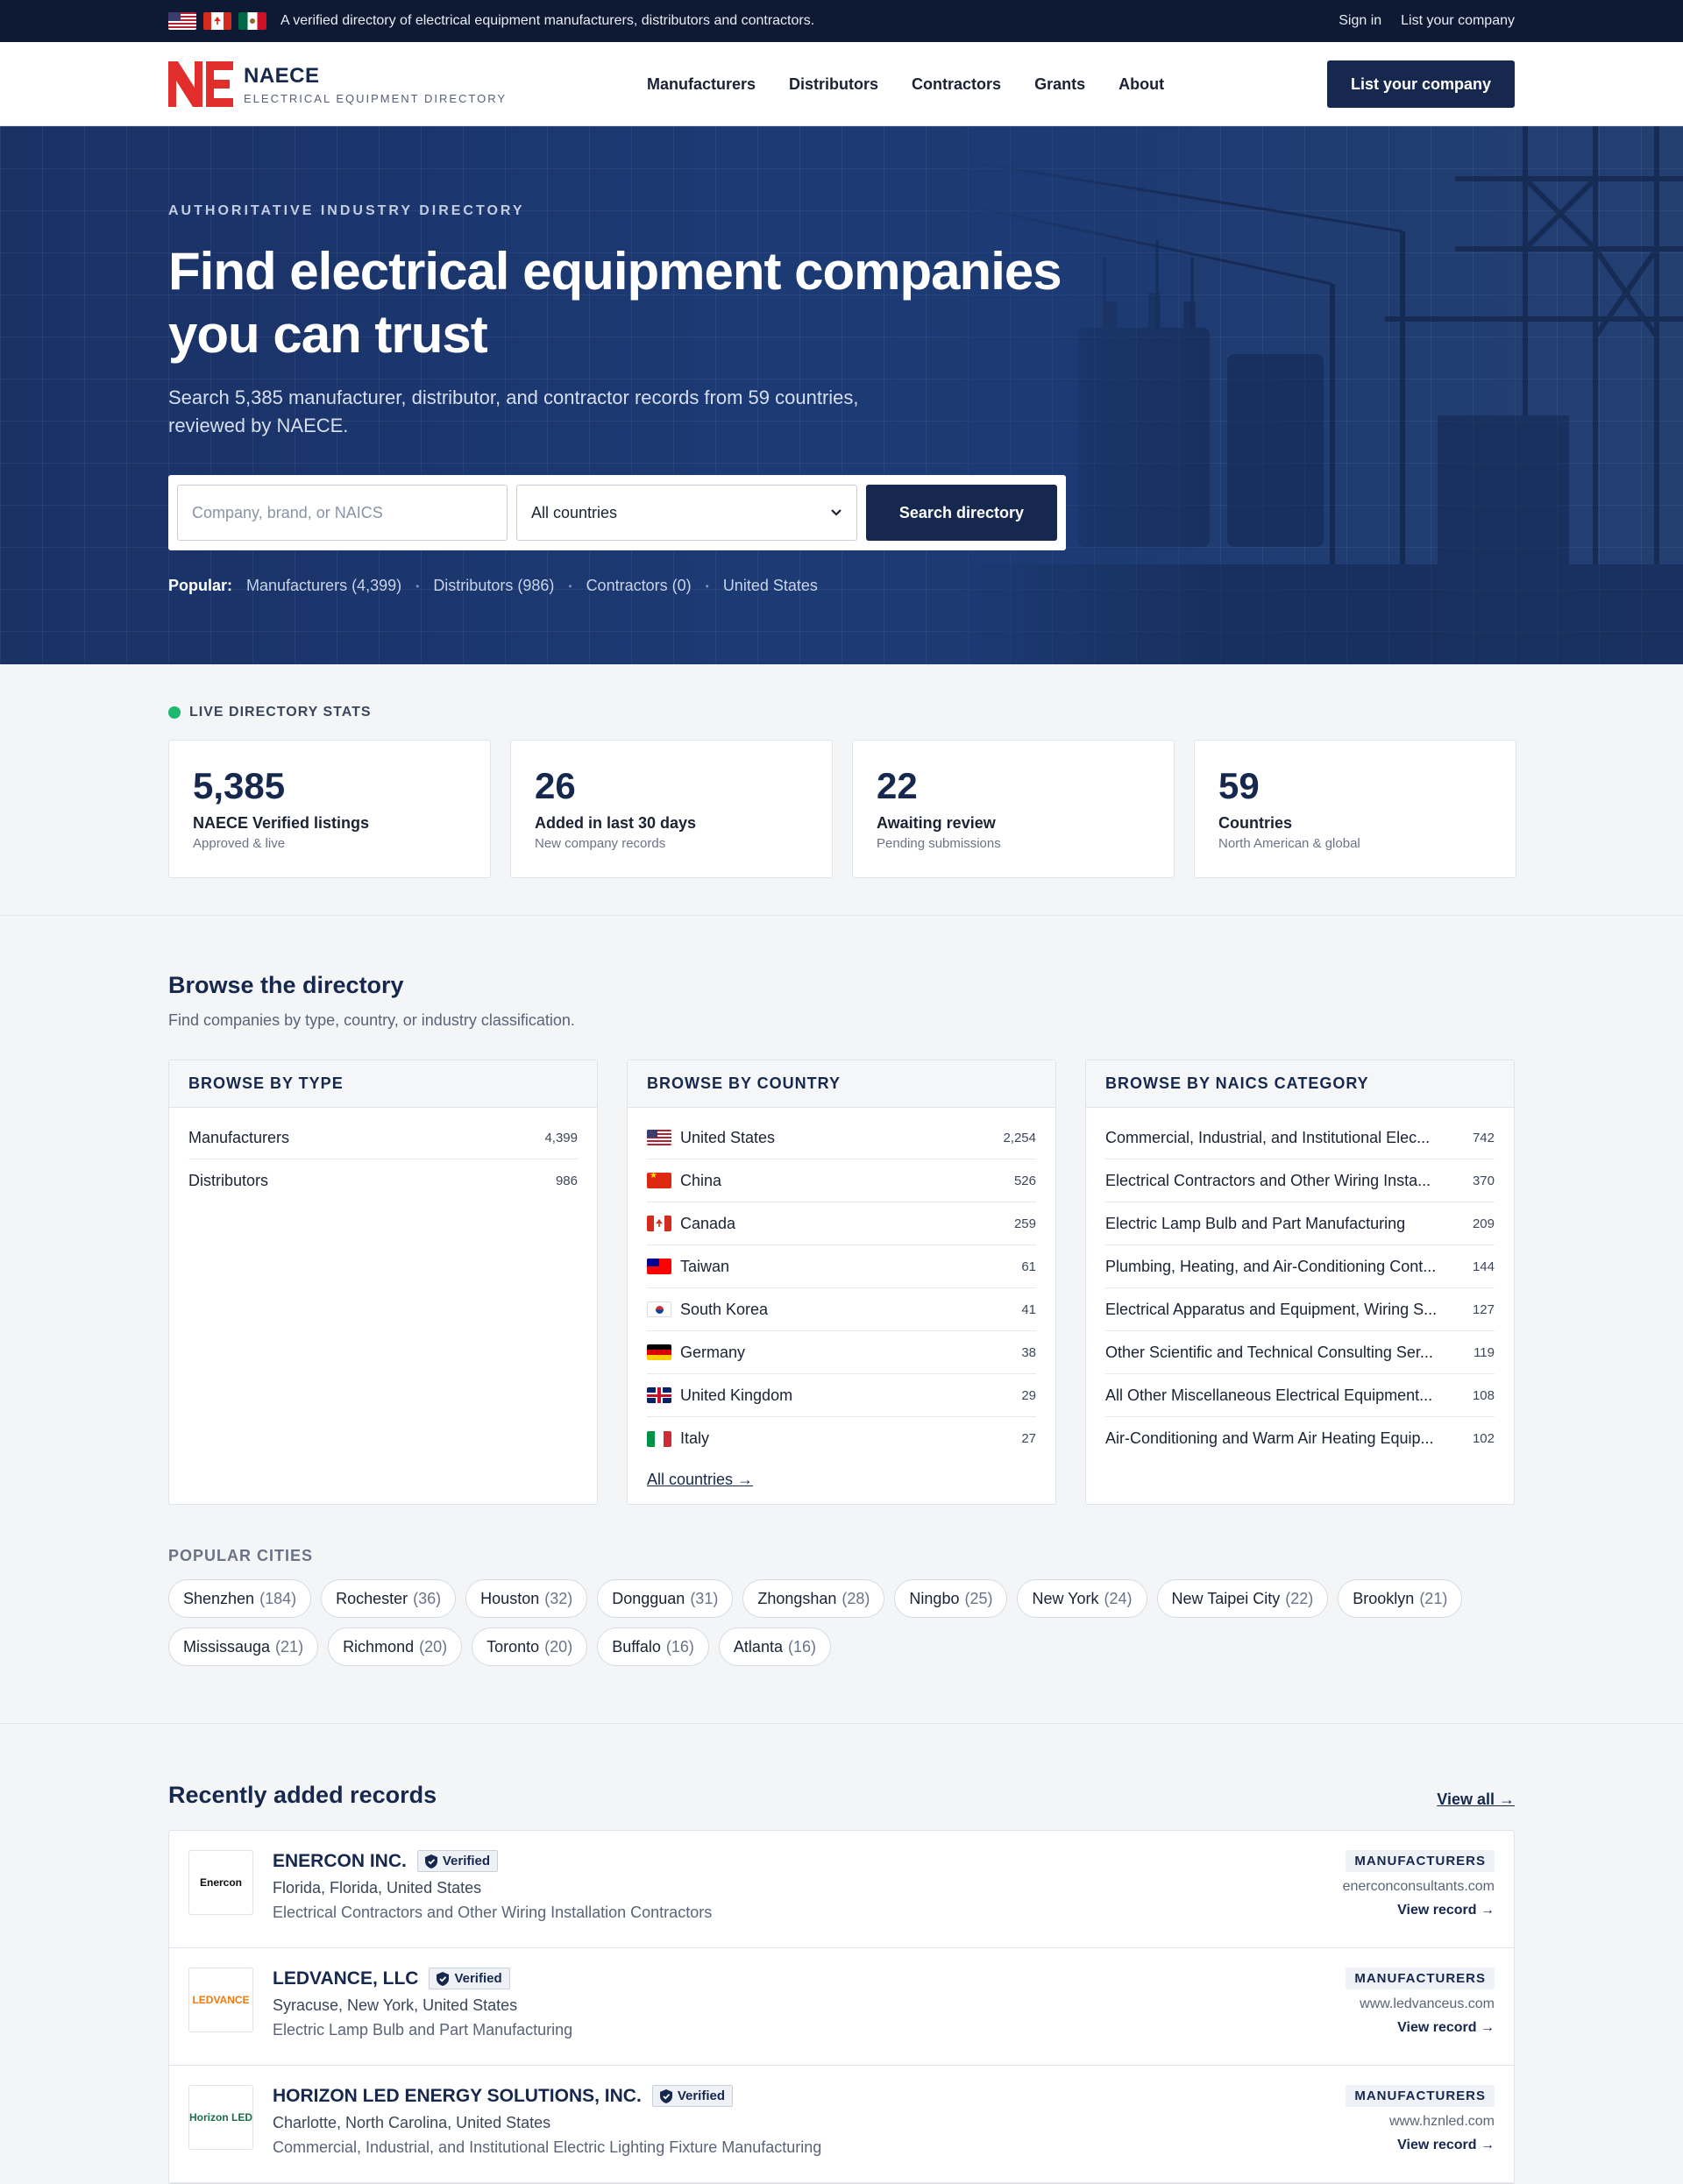 Image resolution: width=1683 pixels, height=2184 pixels. What do you see at coordinates (1059, 84) in the screenshot?
I see `nav-grants: Grants` at bounding box center [1059, 84].